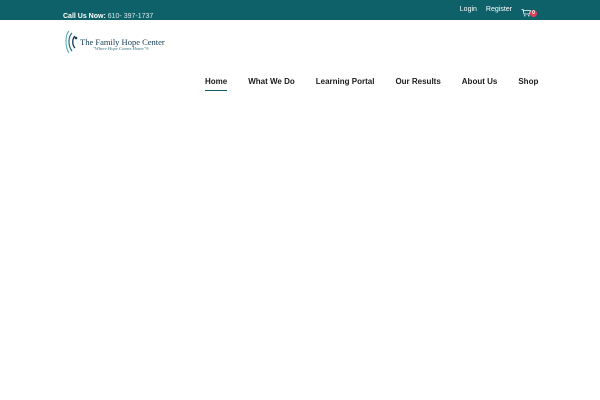  I want to click on register-link: Register, so click(499, 10).